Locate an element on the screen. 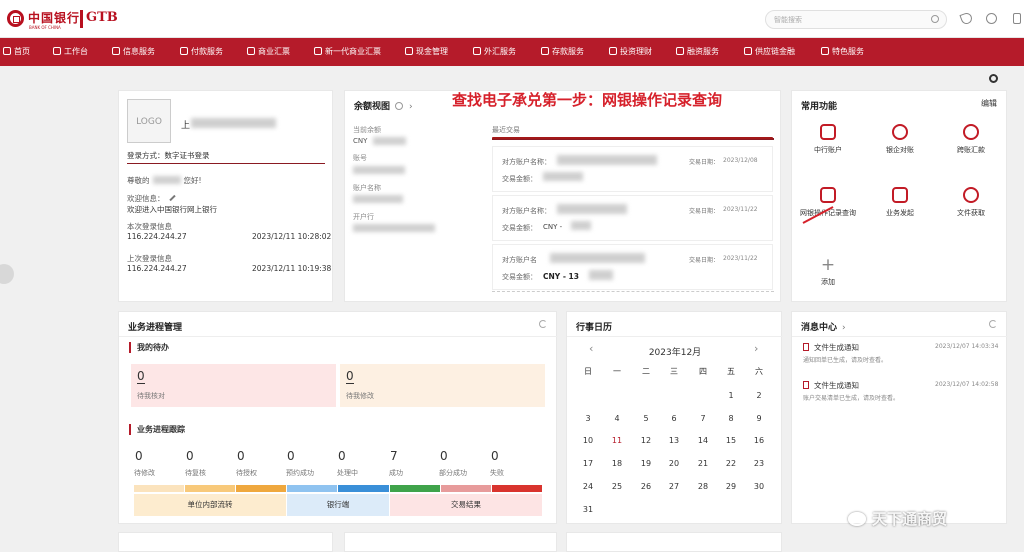 The image size is (1024, 552). calendar-day: 31 is located at coordinates (588, 509).